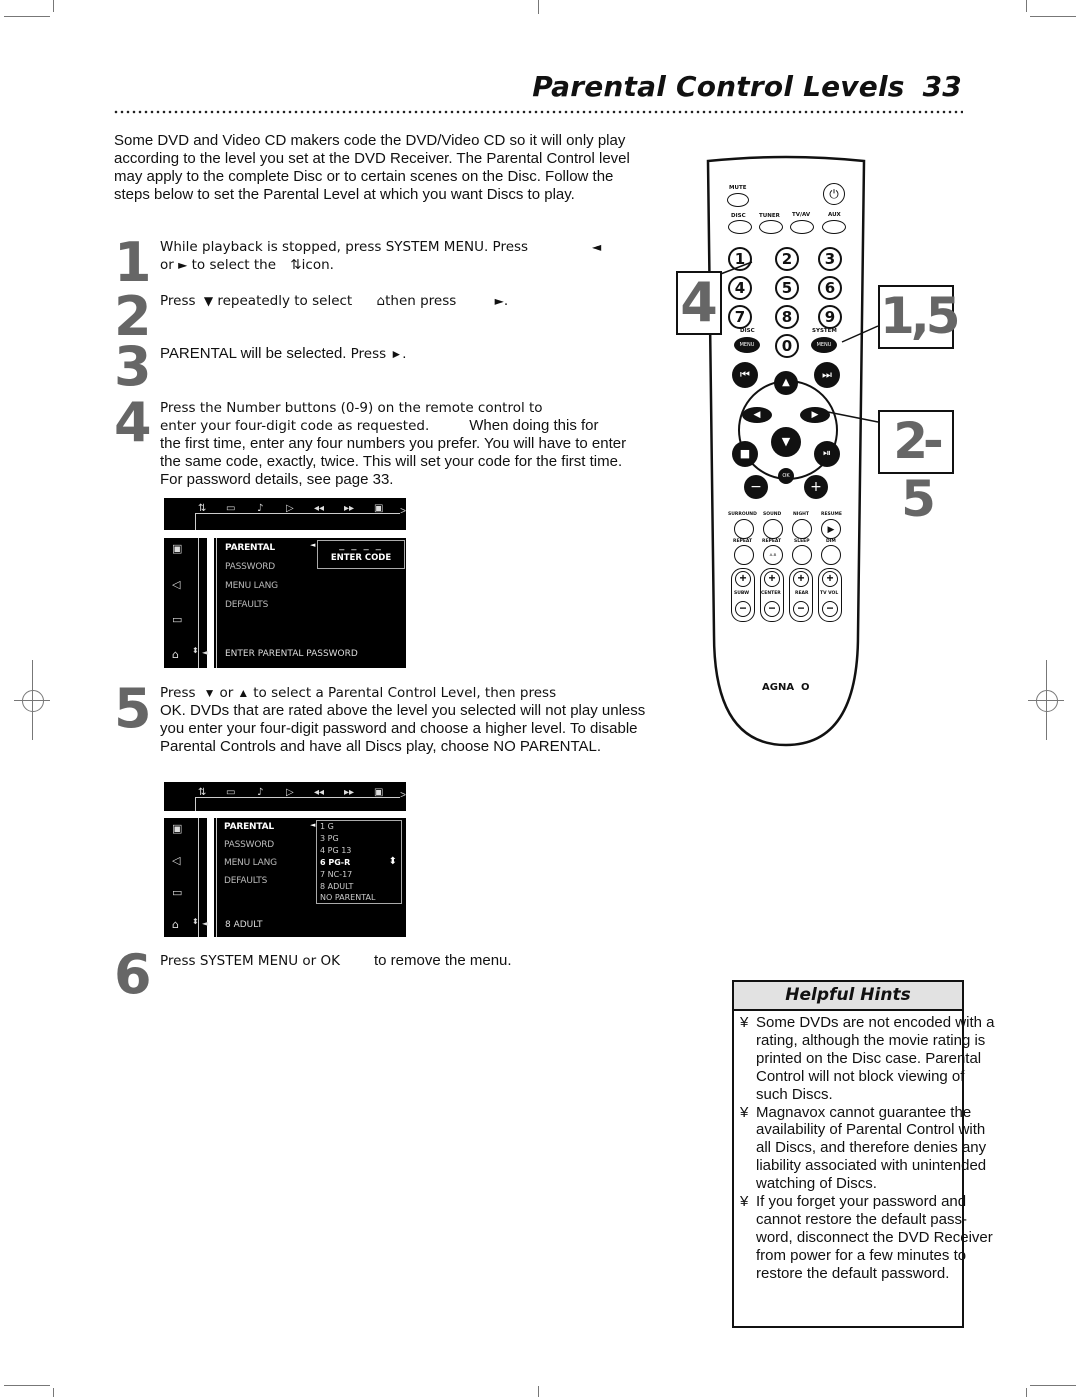  Describe the element at coordinates (347, 897) in the screenshot. I see `level-option: NO PARENTAL` at that location.